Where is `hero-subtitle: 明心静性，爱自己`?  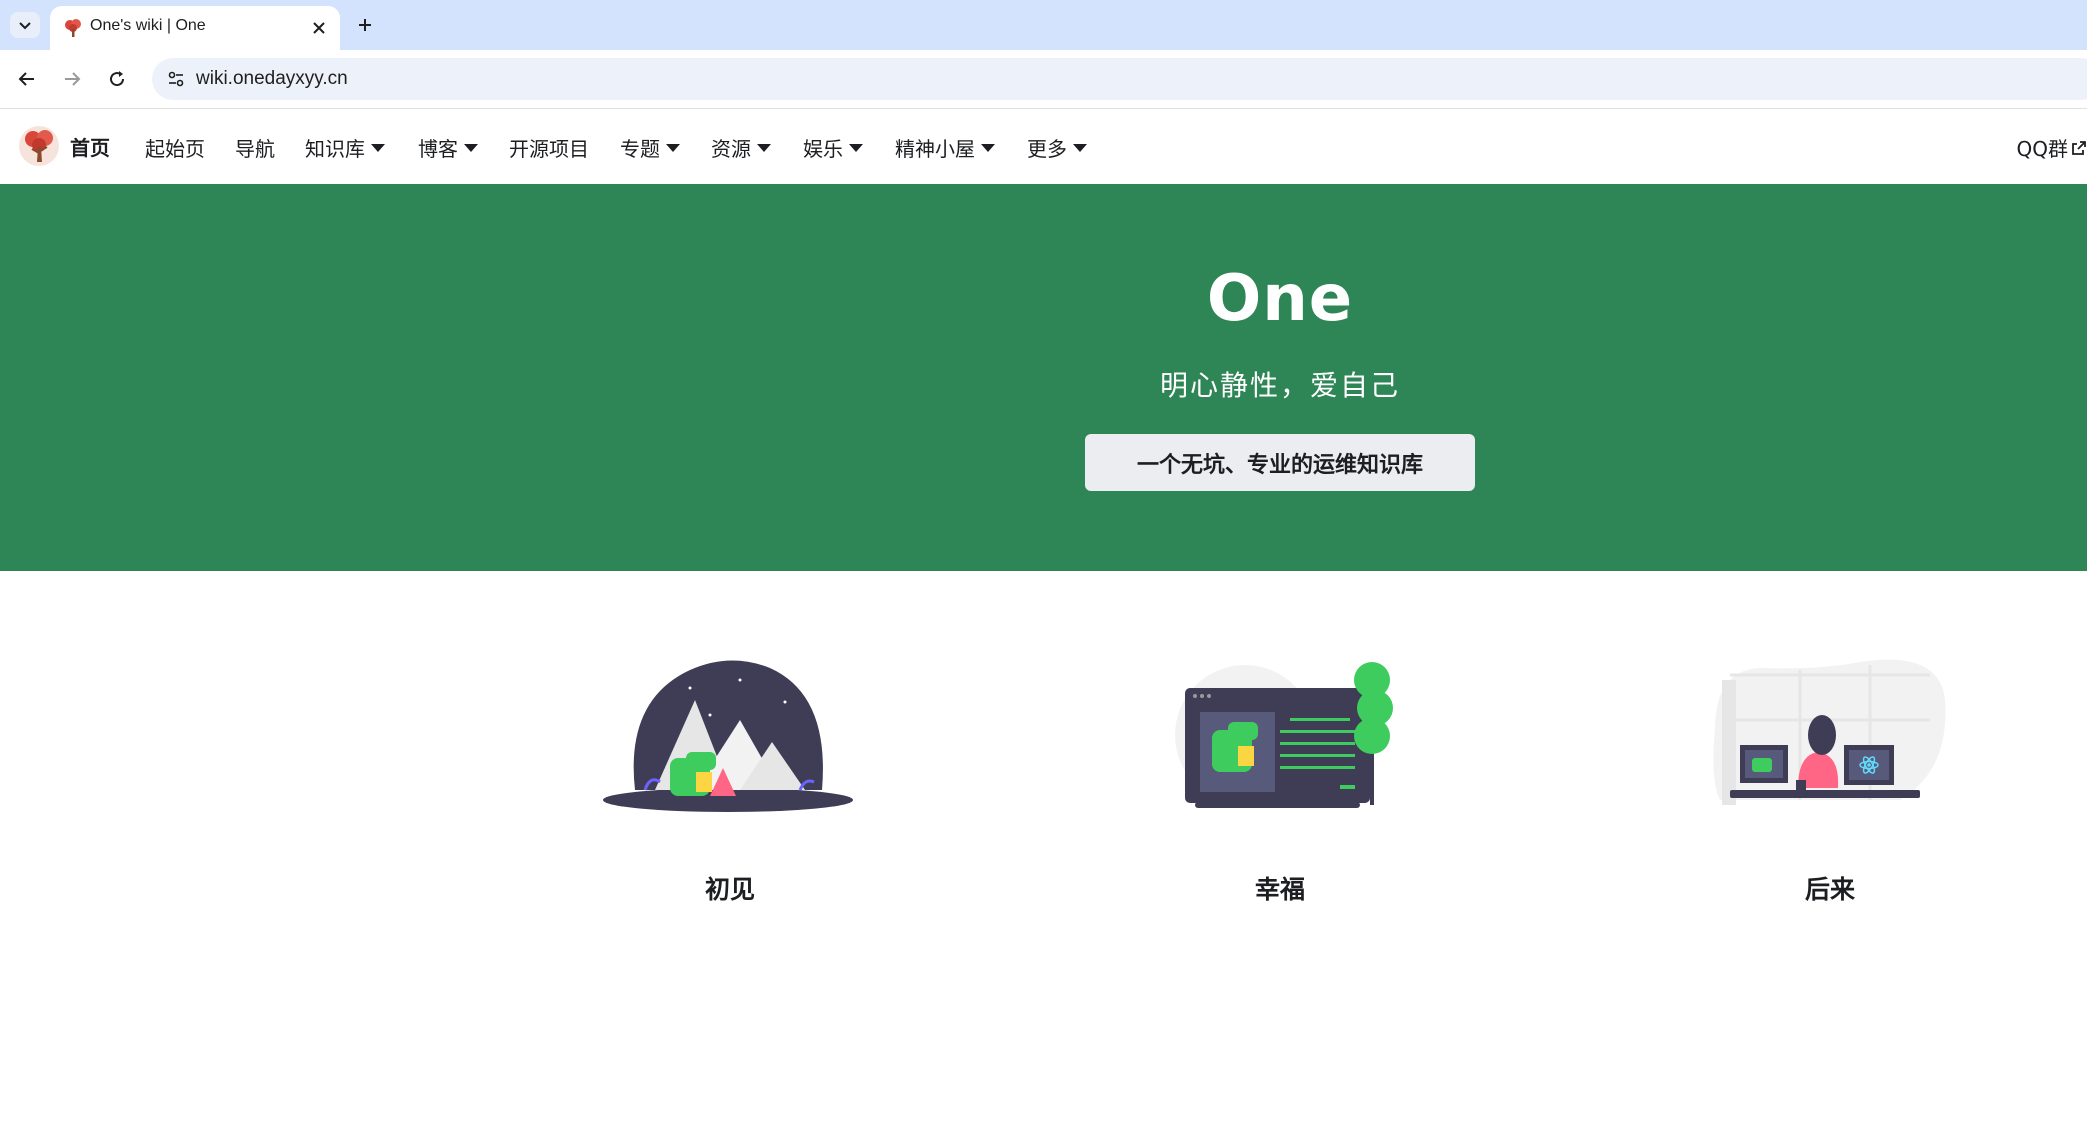 hero-subtitle: 明心静性，爱自己 is located at coordinates (1279, 385).